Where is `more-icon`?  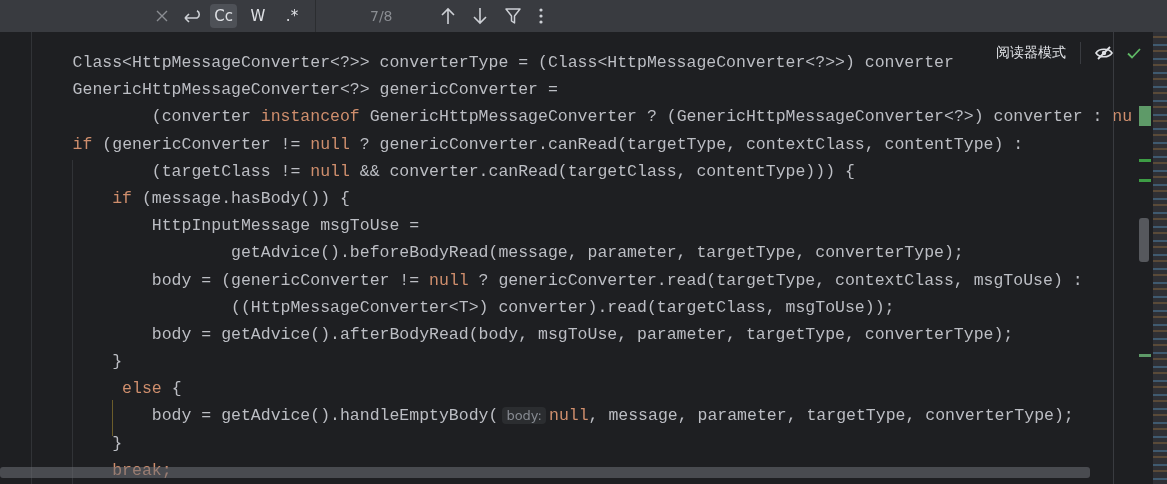 more-icon is located at coordinates (540, 16).